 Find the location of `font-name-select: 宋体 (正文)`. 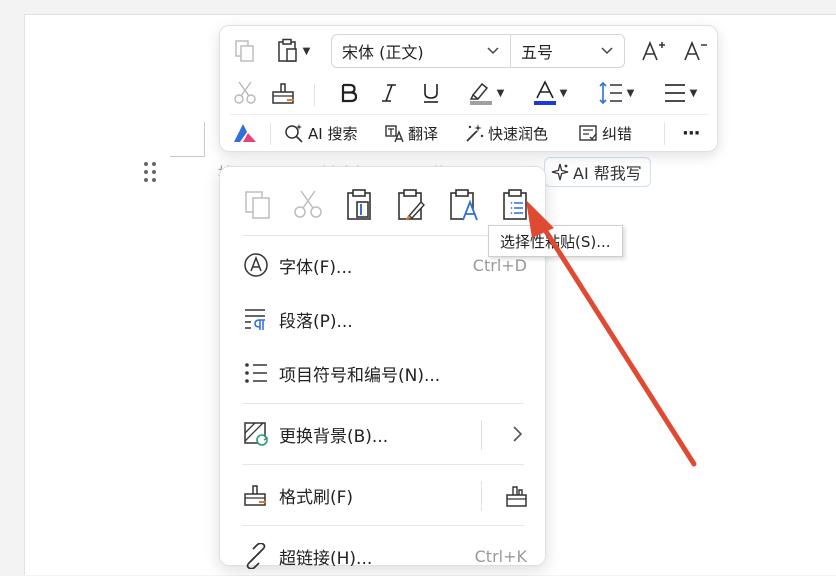

font-name-select: 宋体 (正文) is located at coordinates (421, 51).